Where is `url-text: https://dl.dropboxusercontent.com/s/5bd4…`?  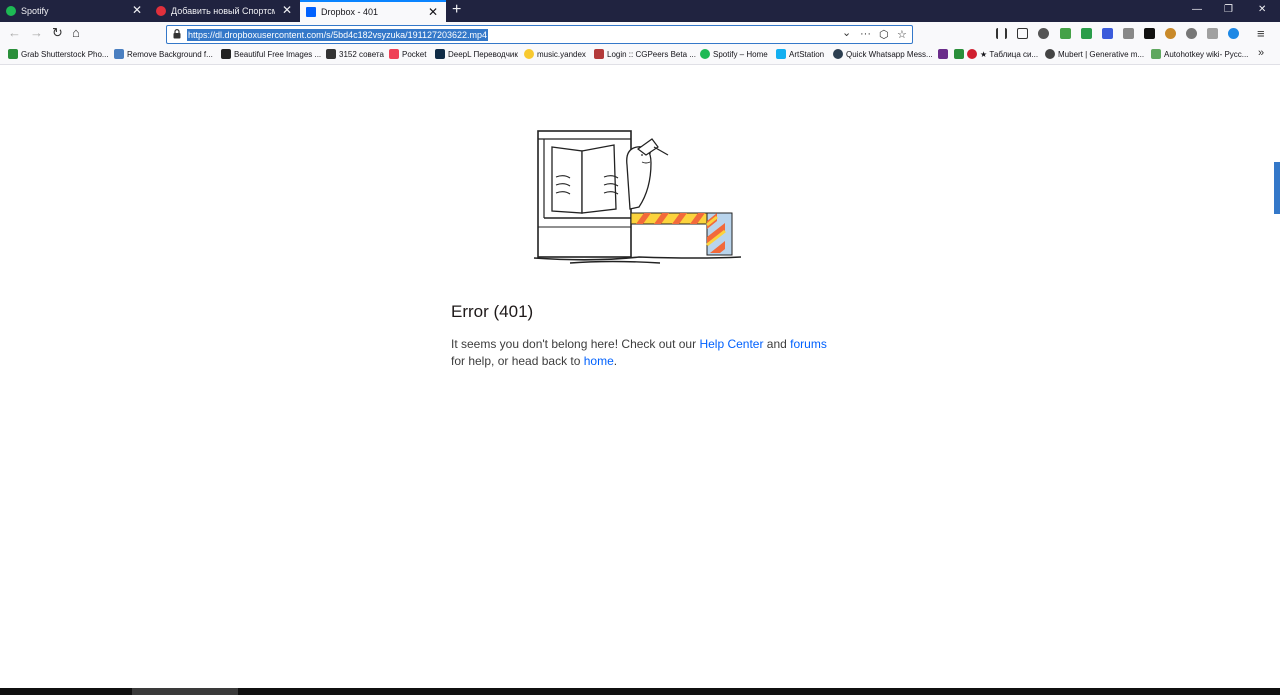
url-text: https://dl.dropboxusercontent.com/s/5bd4… is located at coordinates (338, 35).